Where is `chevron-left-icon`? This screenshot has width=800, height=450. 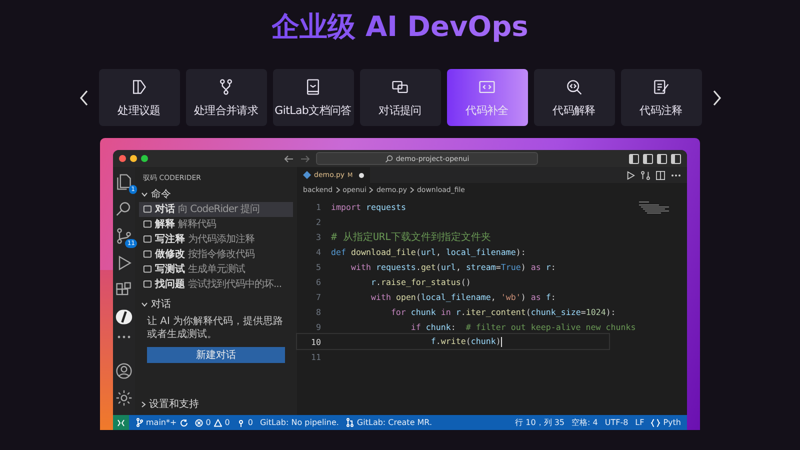 chevron-left-icon is located at coordinates (83, 98).